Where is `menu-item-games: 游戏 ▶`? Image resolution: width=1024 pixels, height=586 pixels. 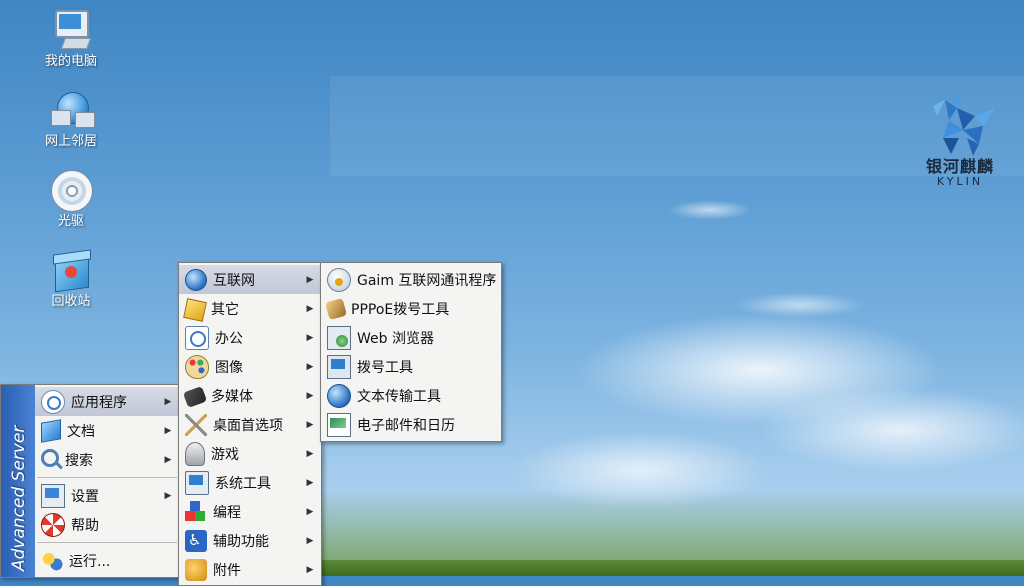
menu-item-games: 游戏 ▶ is located at coordinates (250, 453).